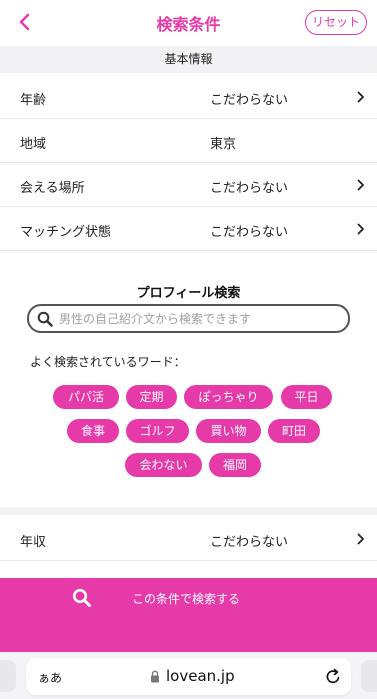 This screenshot has width=377, height=699. Describe the element at coordinates (333, 676) in the screenshot. I see `reload-icon` at that location.